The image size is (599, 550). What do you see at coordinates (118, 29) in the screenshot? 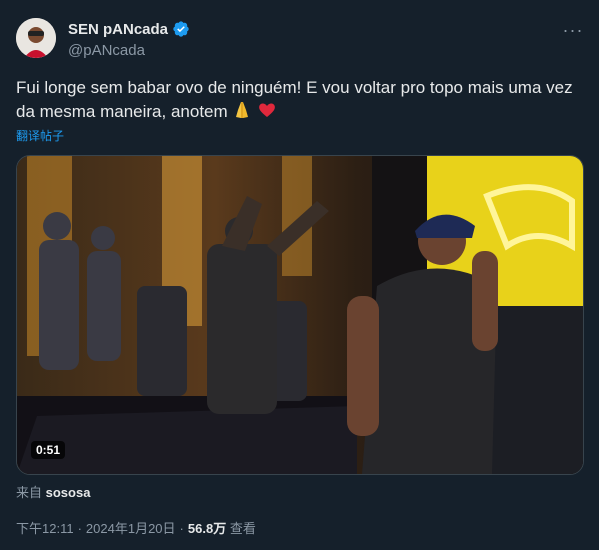
I see `author-display-name: SEN pANcada` at bounding box center [118, 29].